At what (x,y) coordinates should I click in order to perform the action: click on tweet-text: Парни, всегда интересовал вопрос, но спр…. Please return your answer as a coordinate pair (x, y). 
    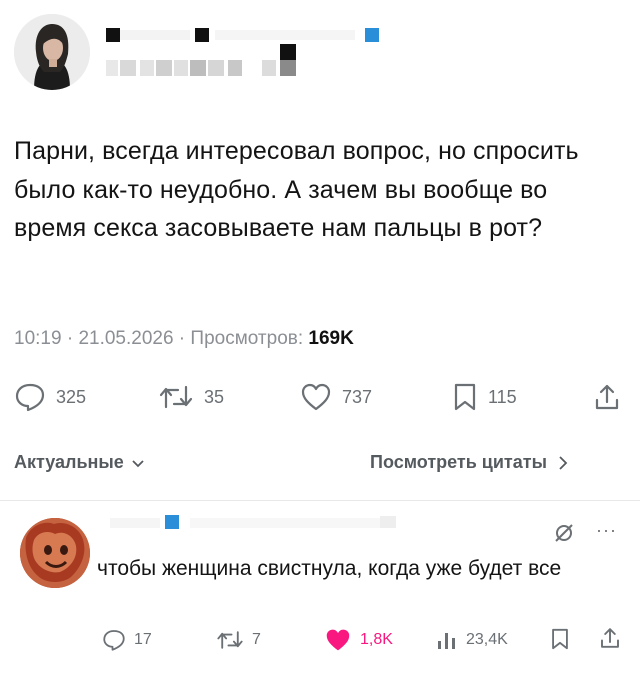
    Looking at the image, I should click on (296, 189).